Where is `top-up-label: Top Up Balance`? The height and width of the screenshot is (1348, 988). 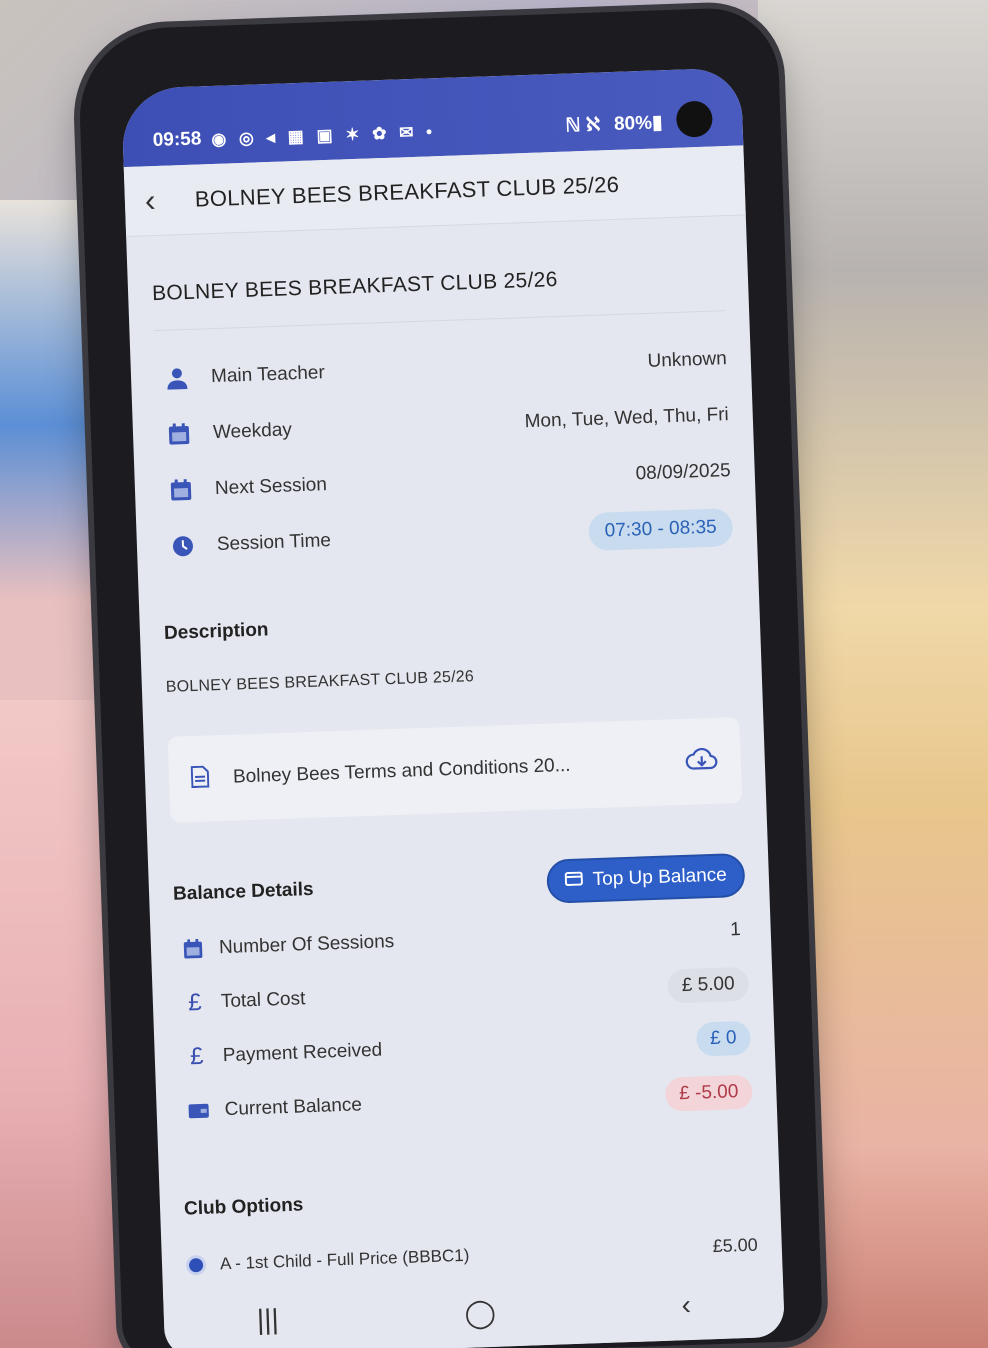 top-up-label: Top Up Balance is located at coordinates (660, 877).